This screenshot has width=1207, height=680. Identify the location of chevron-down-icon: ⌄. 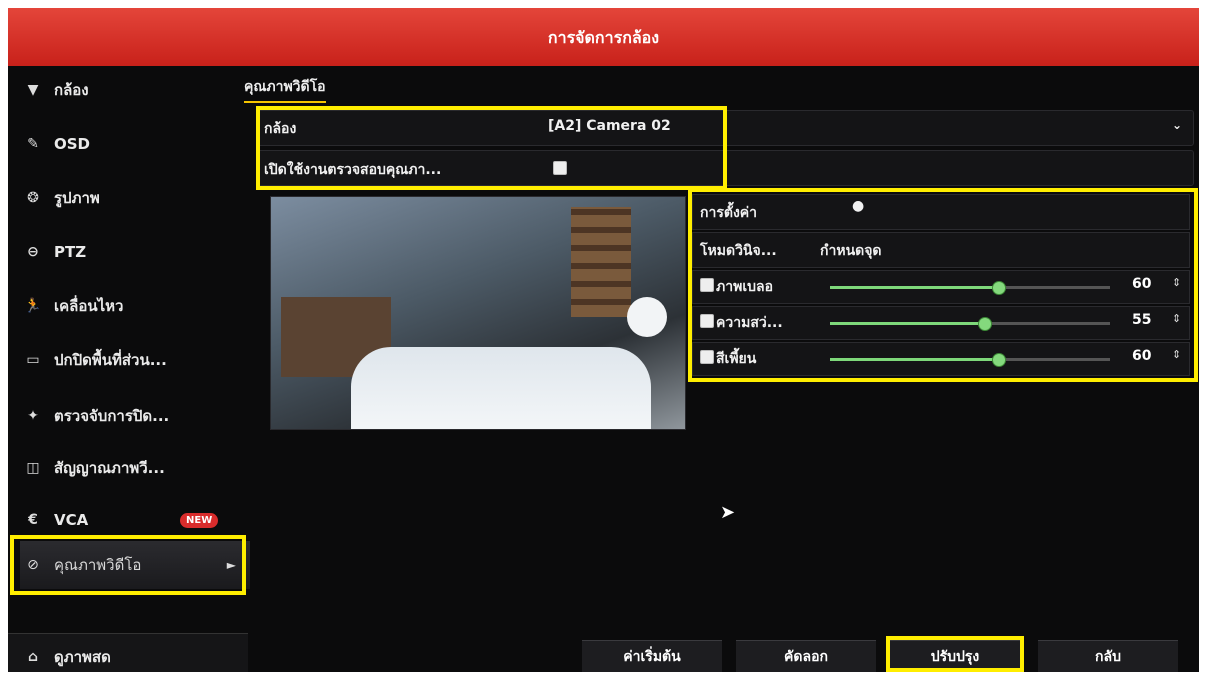
(1177, 125).